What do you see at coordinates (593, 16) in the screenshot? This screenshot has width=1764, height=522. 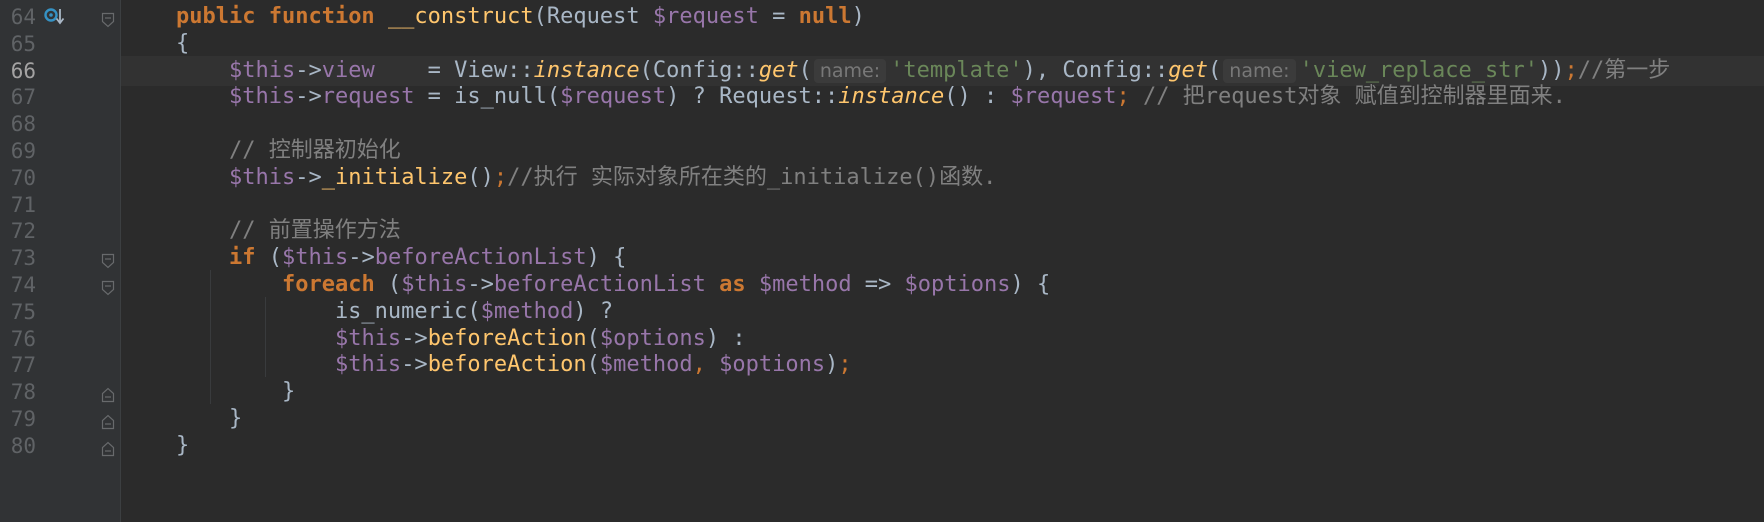 I see `code-token: (Request` at bounding box center [593, 16].